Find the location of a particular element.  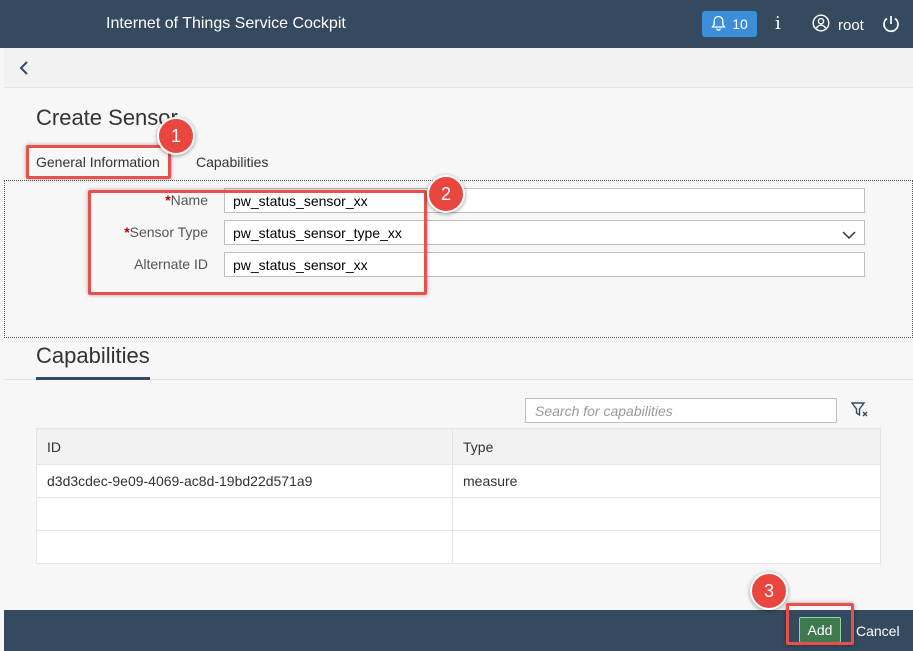

cell-type: measure is located at coordinates (666, 481).